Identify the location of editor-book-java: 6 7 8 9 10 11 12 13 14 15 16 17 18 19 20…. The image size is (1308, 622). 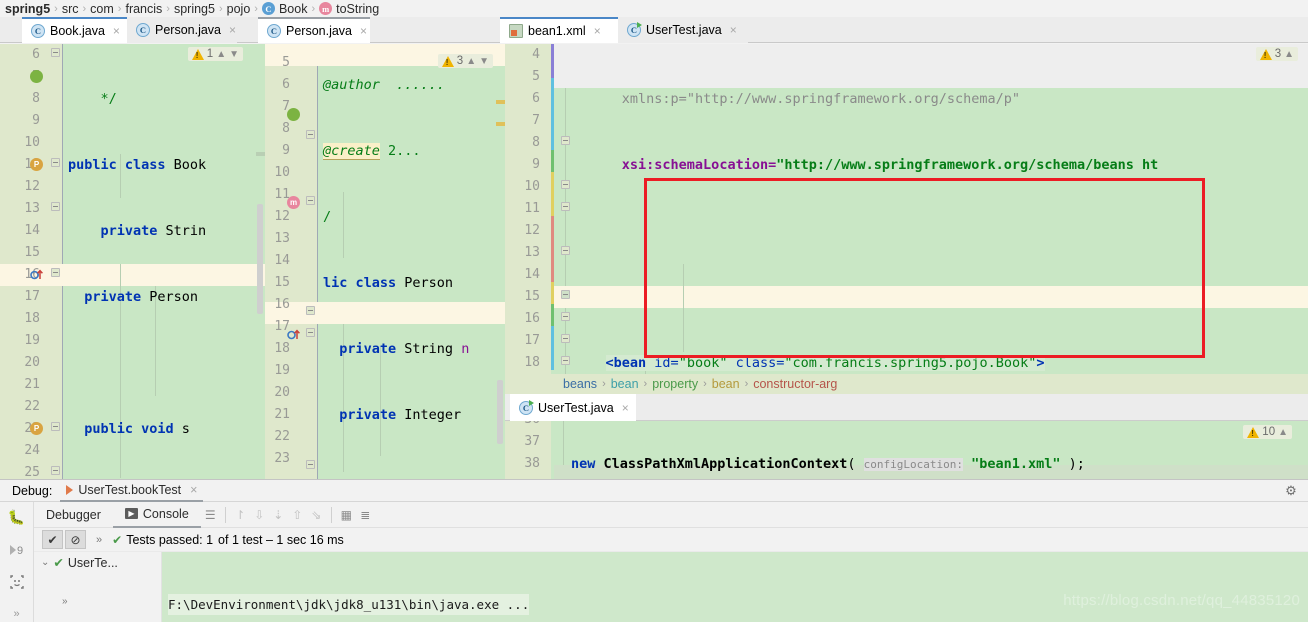
(132, 261).